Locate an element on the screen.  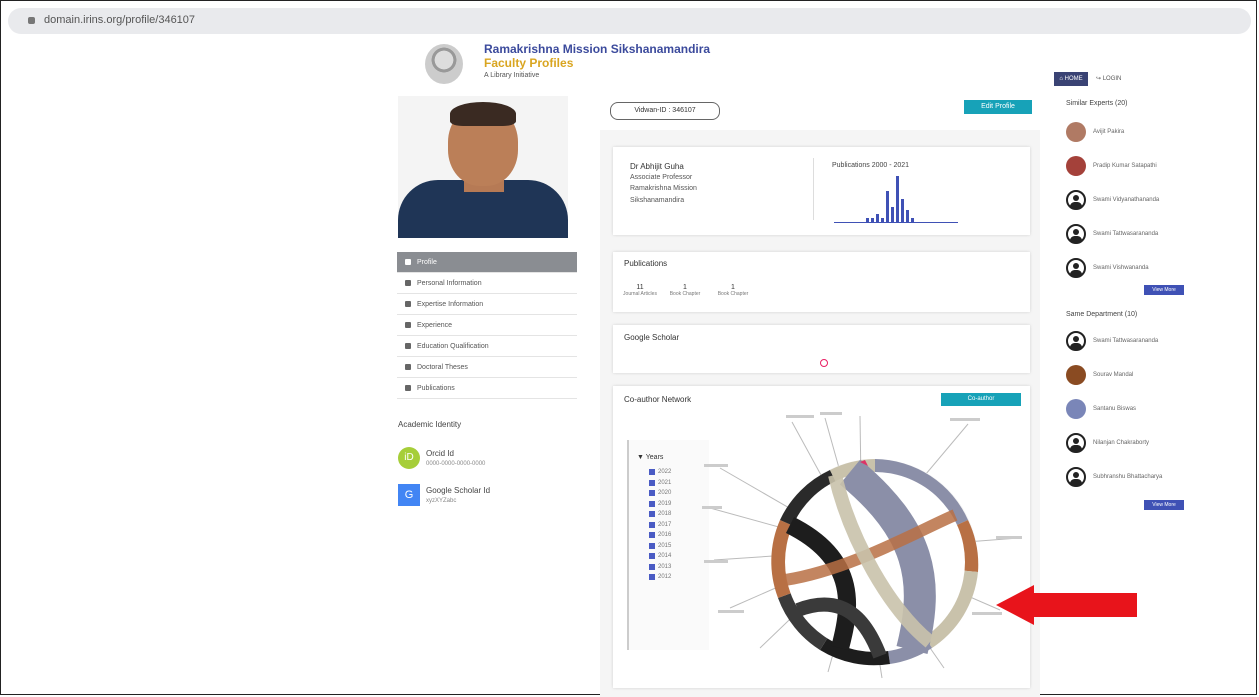
years-label: Years is located at coordinates (654, 457).